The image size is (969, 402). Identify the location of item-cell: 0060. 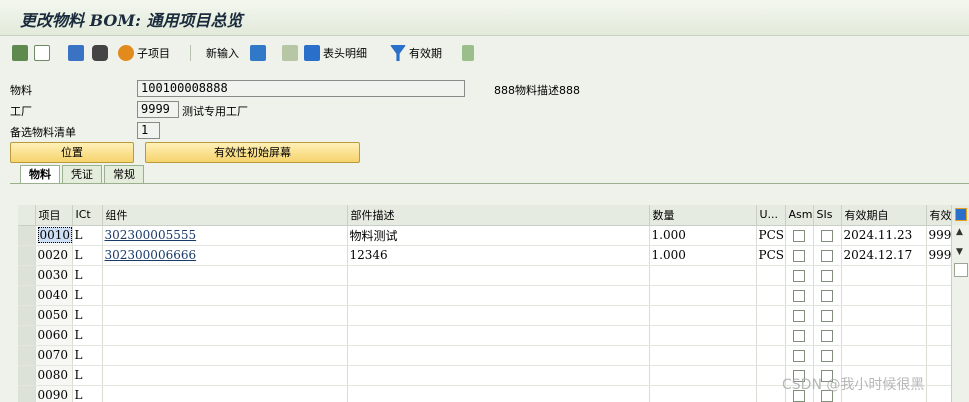
(54, 335).